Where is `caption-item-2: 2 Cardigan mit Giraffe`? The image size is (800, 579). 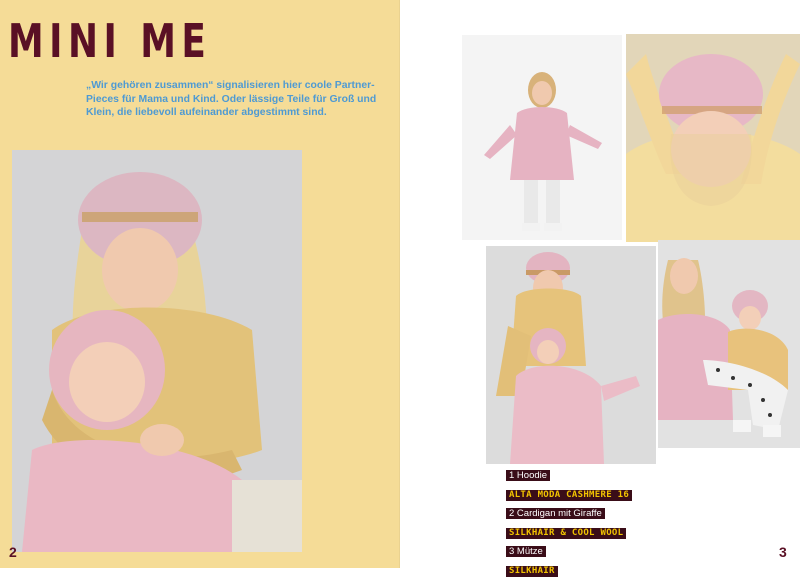
caption-item-2: 2 Cardigan mit Giraffe is located at coordinates (569, 512).